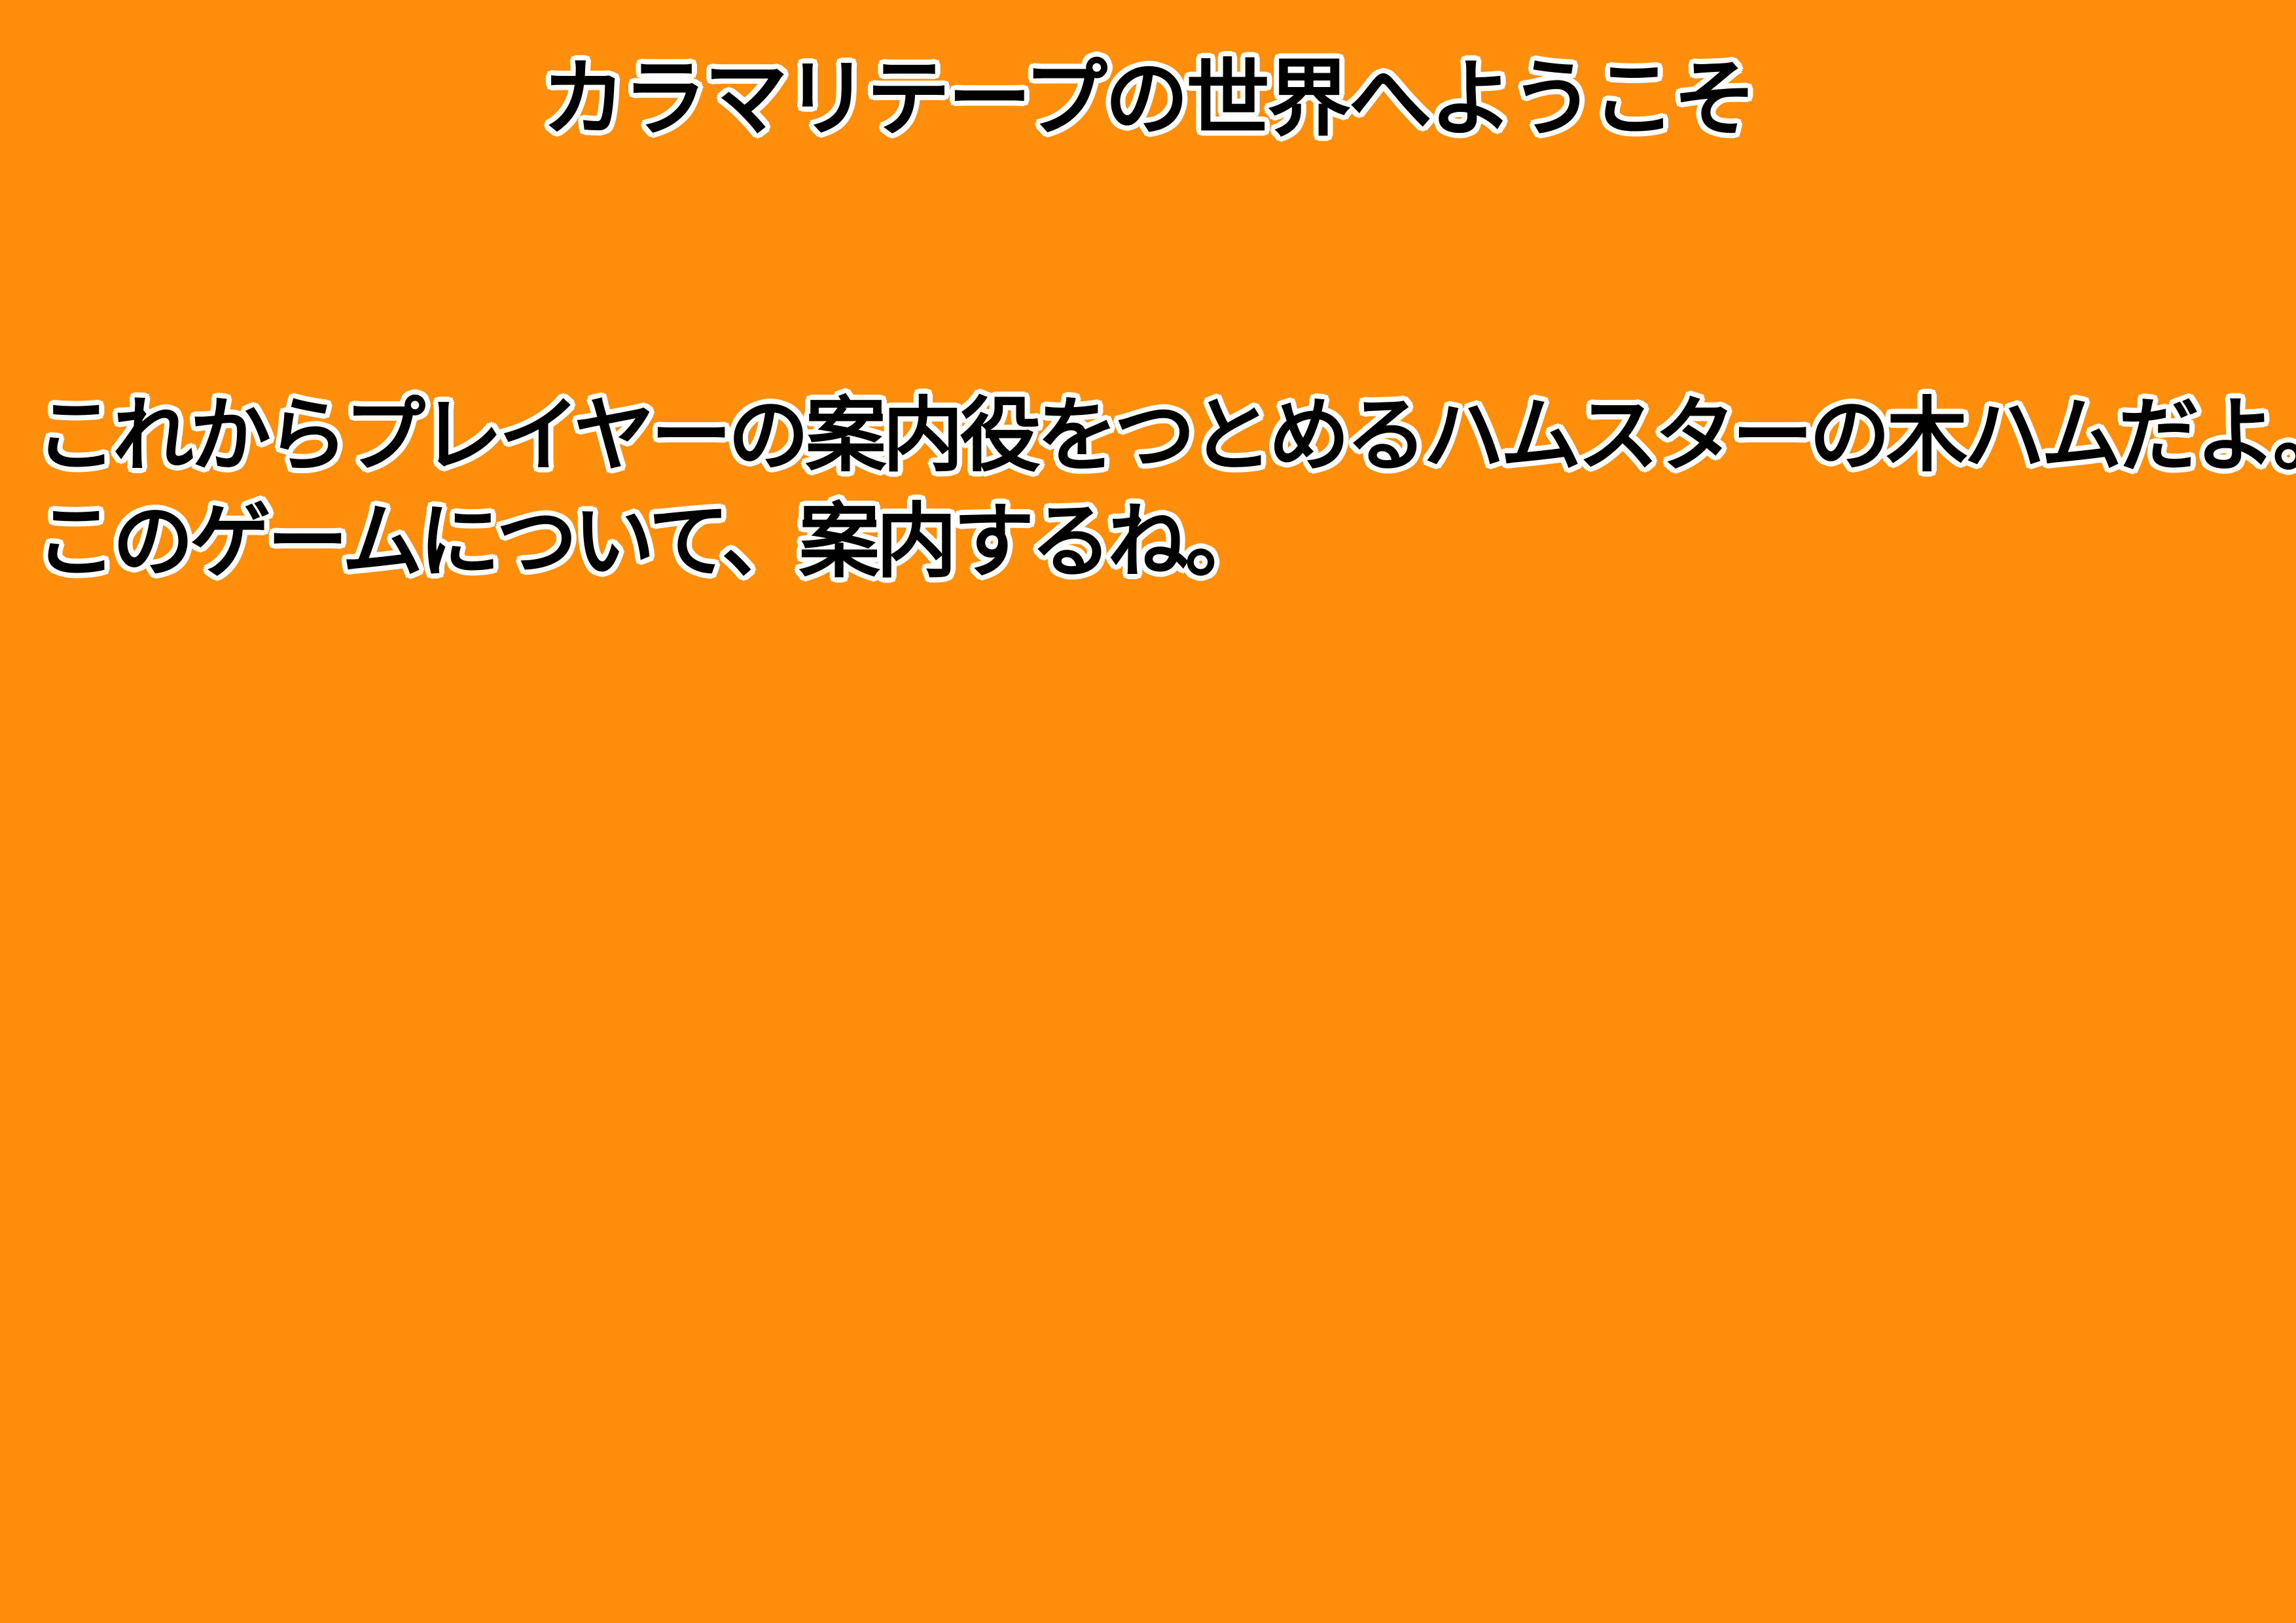 The image size is (2296, 1623). What do you see at coordinates (1149, 99) in the screenshot?
I see `slide-title: カラマリテープの世界へようこそ` at bounding box center [1149, 99].